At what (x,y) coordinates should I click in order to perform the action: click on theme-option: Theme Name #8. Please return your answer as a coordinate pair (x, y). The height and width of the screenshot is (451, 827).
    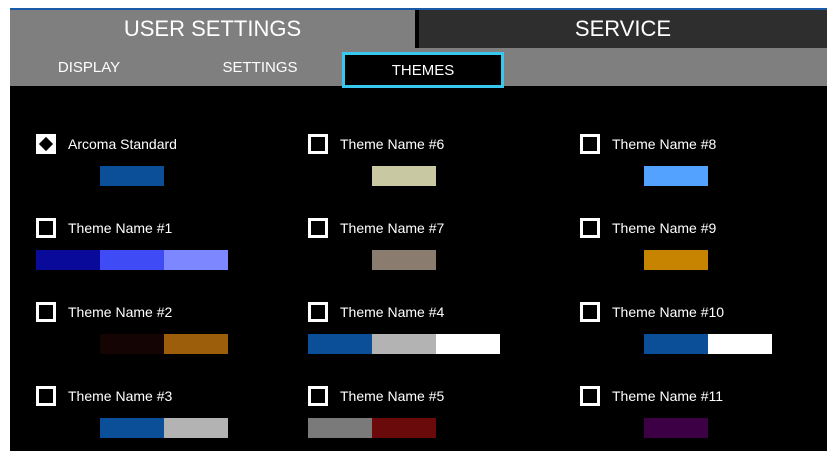
    Looking at the image, I should click on (700, 164).